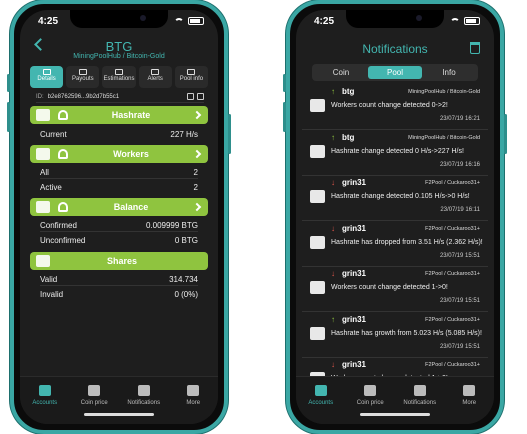 The height and width of the screenshot is (434, 527). I want to click on workers-icon, so click(43, 154).